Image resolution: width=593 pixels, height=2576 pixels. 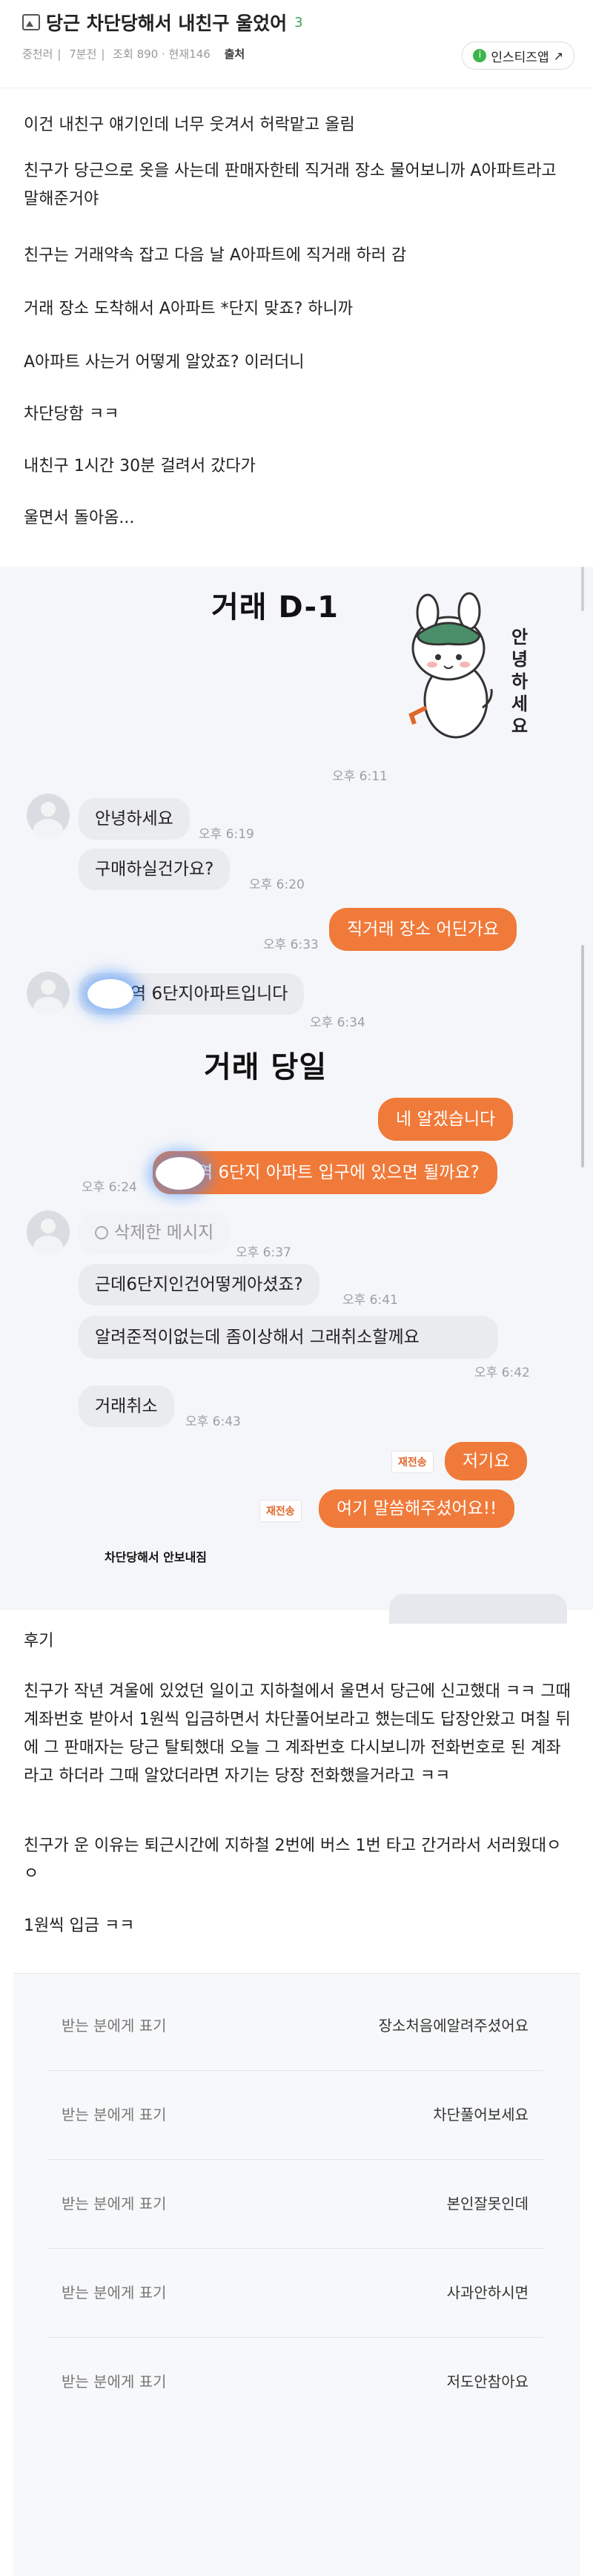 What do you see at coordinates (37, 54) in the screenshot?
I see `author-name: 중천러` at bounding box center [37, 54].